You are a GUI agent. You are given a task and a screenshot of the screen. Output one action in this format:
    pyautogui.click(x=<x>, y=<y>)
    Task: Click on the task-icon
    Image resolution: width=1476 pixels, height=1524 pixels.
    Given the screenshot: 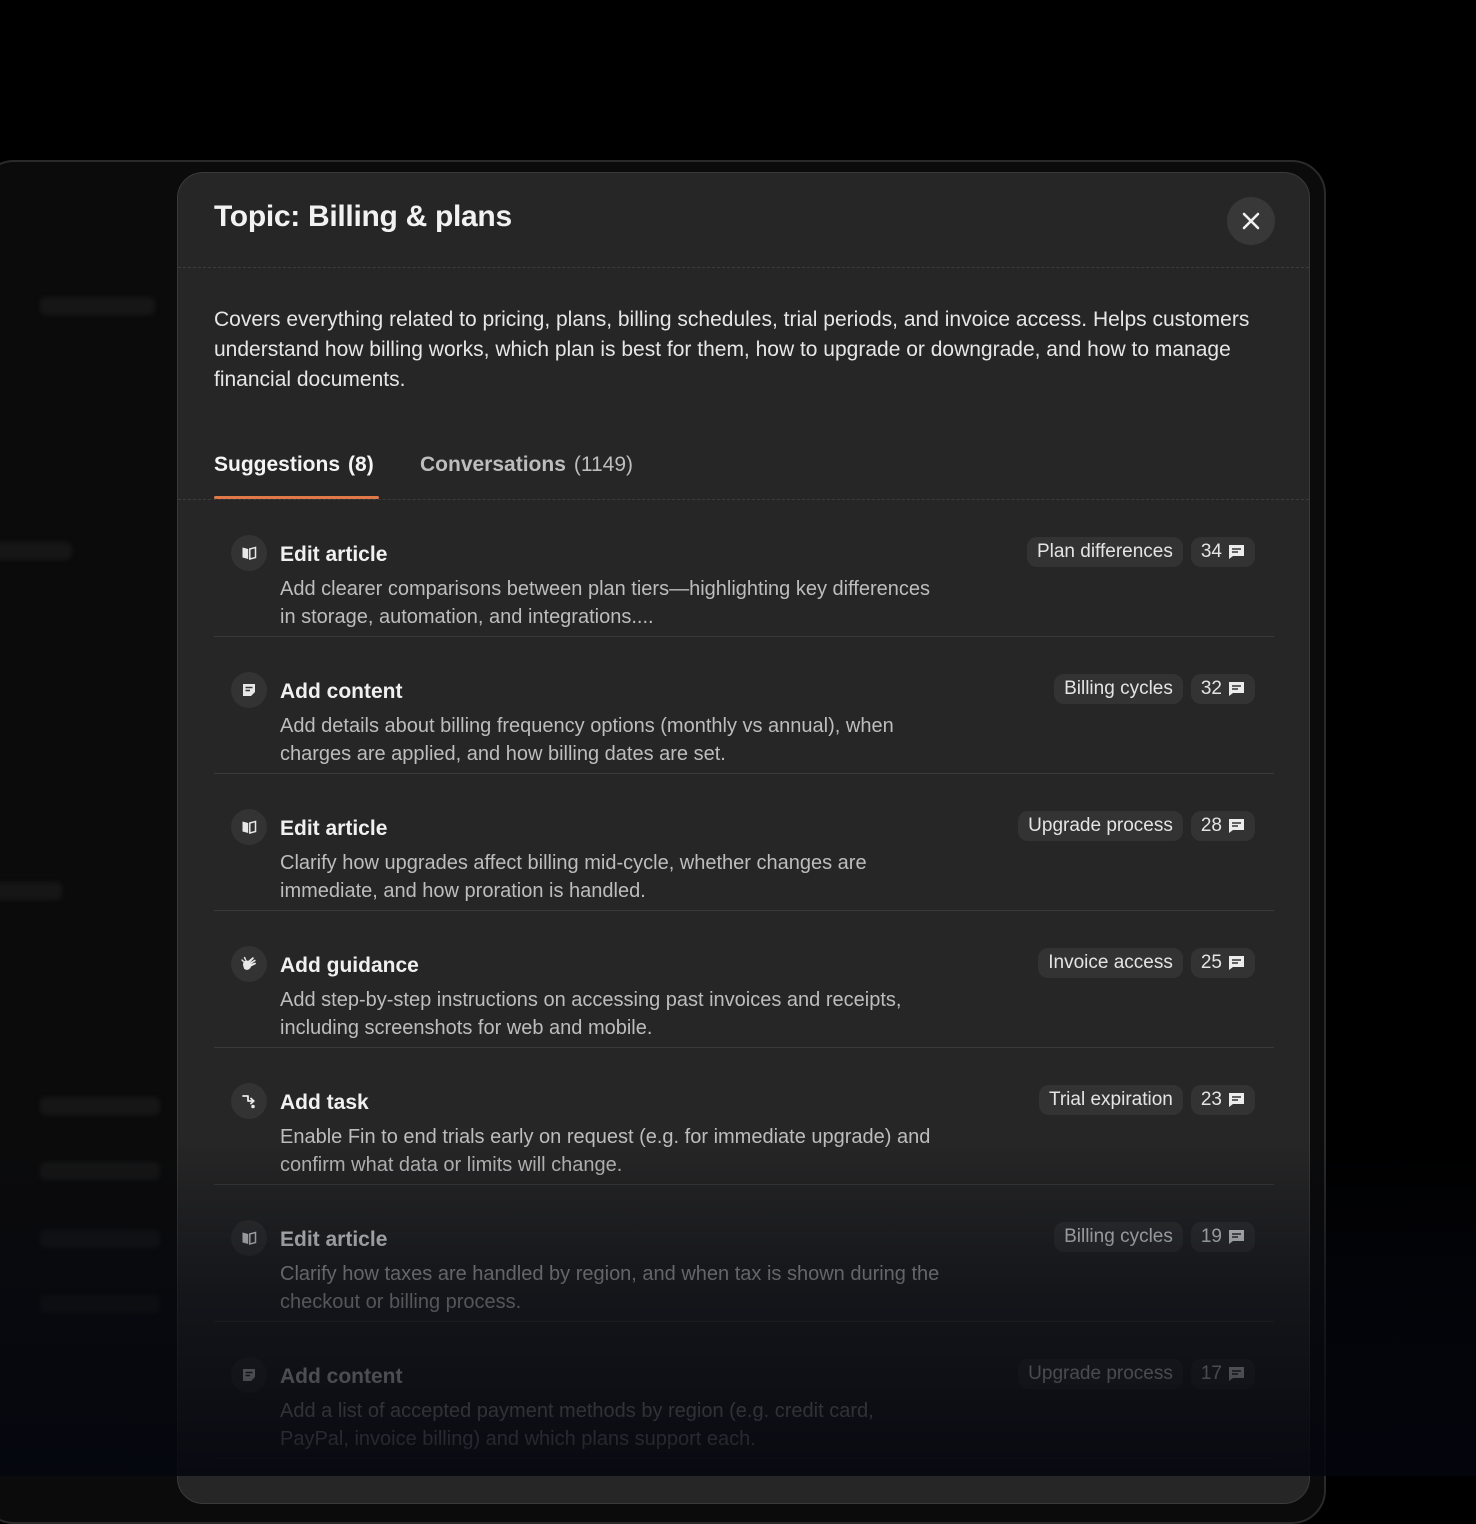 What is the action you would take?
    pyautogui.click(x=249, y=1101)
    